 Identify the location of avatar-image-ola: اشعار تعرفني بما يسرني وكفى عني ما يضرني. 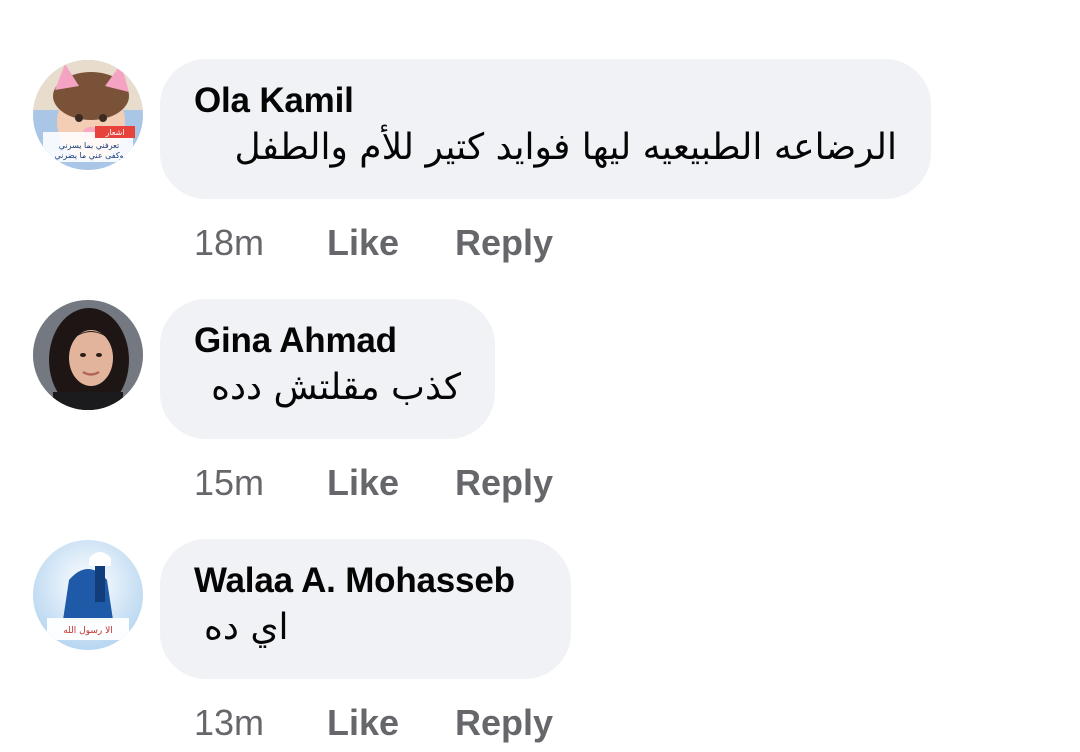
(88, 115).